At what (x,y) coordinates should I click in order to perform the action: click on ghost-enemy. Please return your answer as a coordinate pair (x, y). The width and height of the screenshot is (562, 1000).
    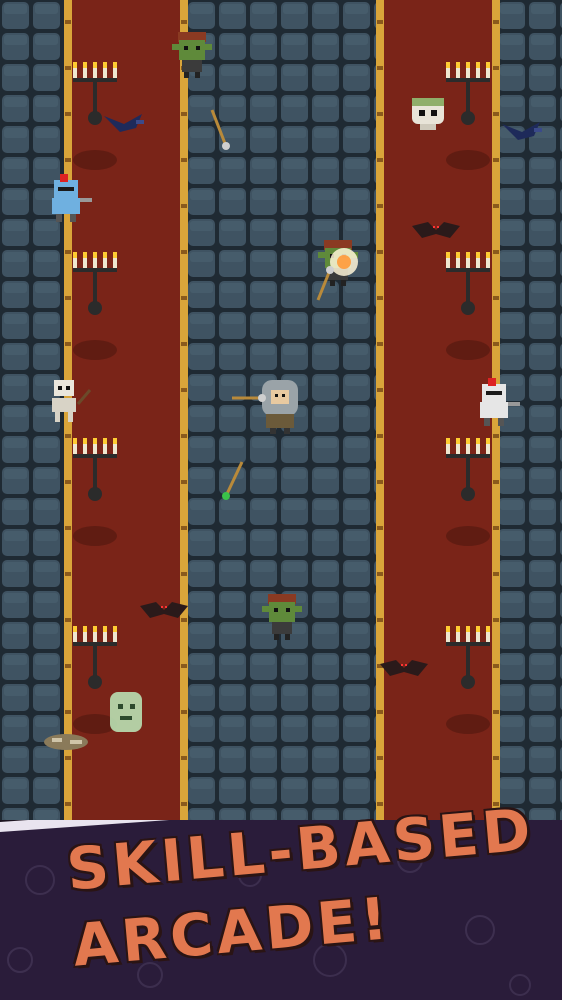
    Looking at the image, I should click on (126, 712).